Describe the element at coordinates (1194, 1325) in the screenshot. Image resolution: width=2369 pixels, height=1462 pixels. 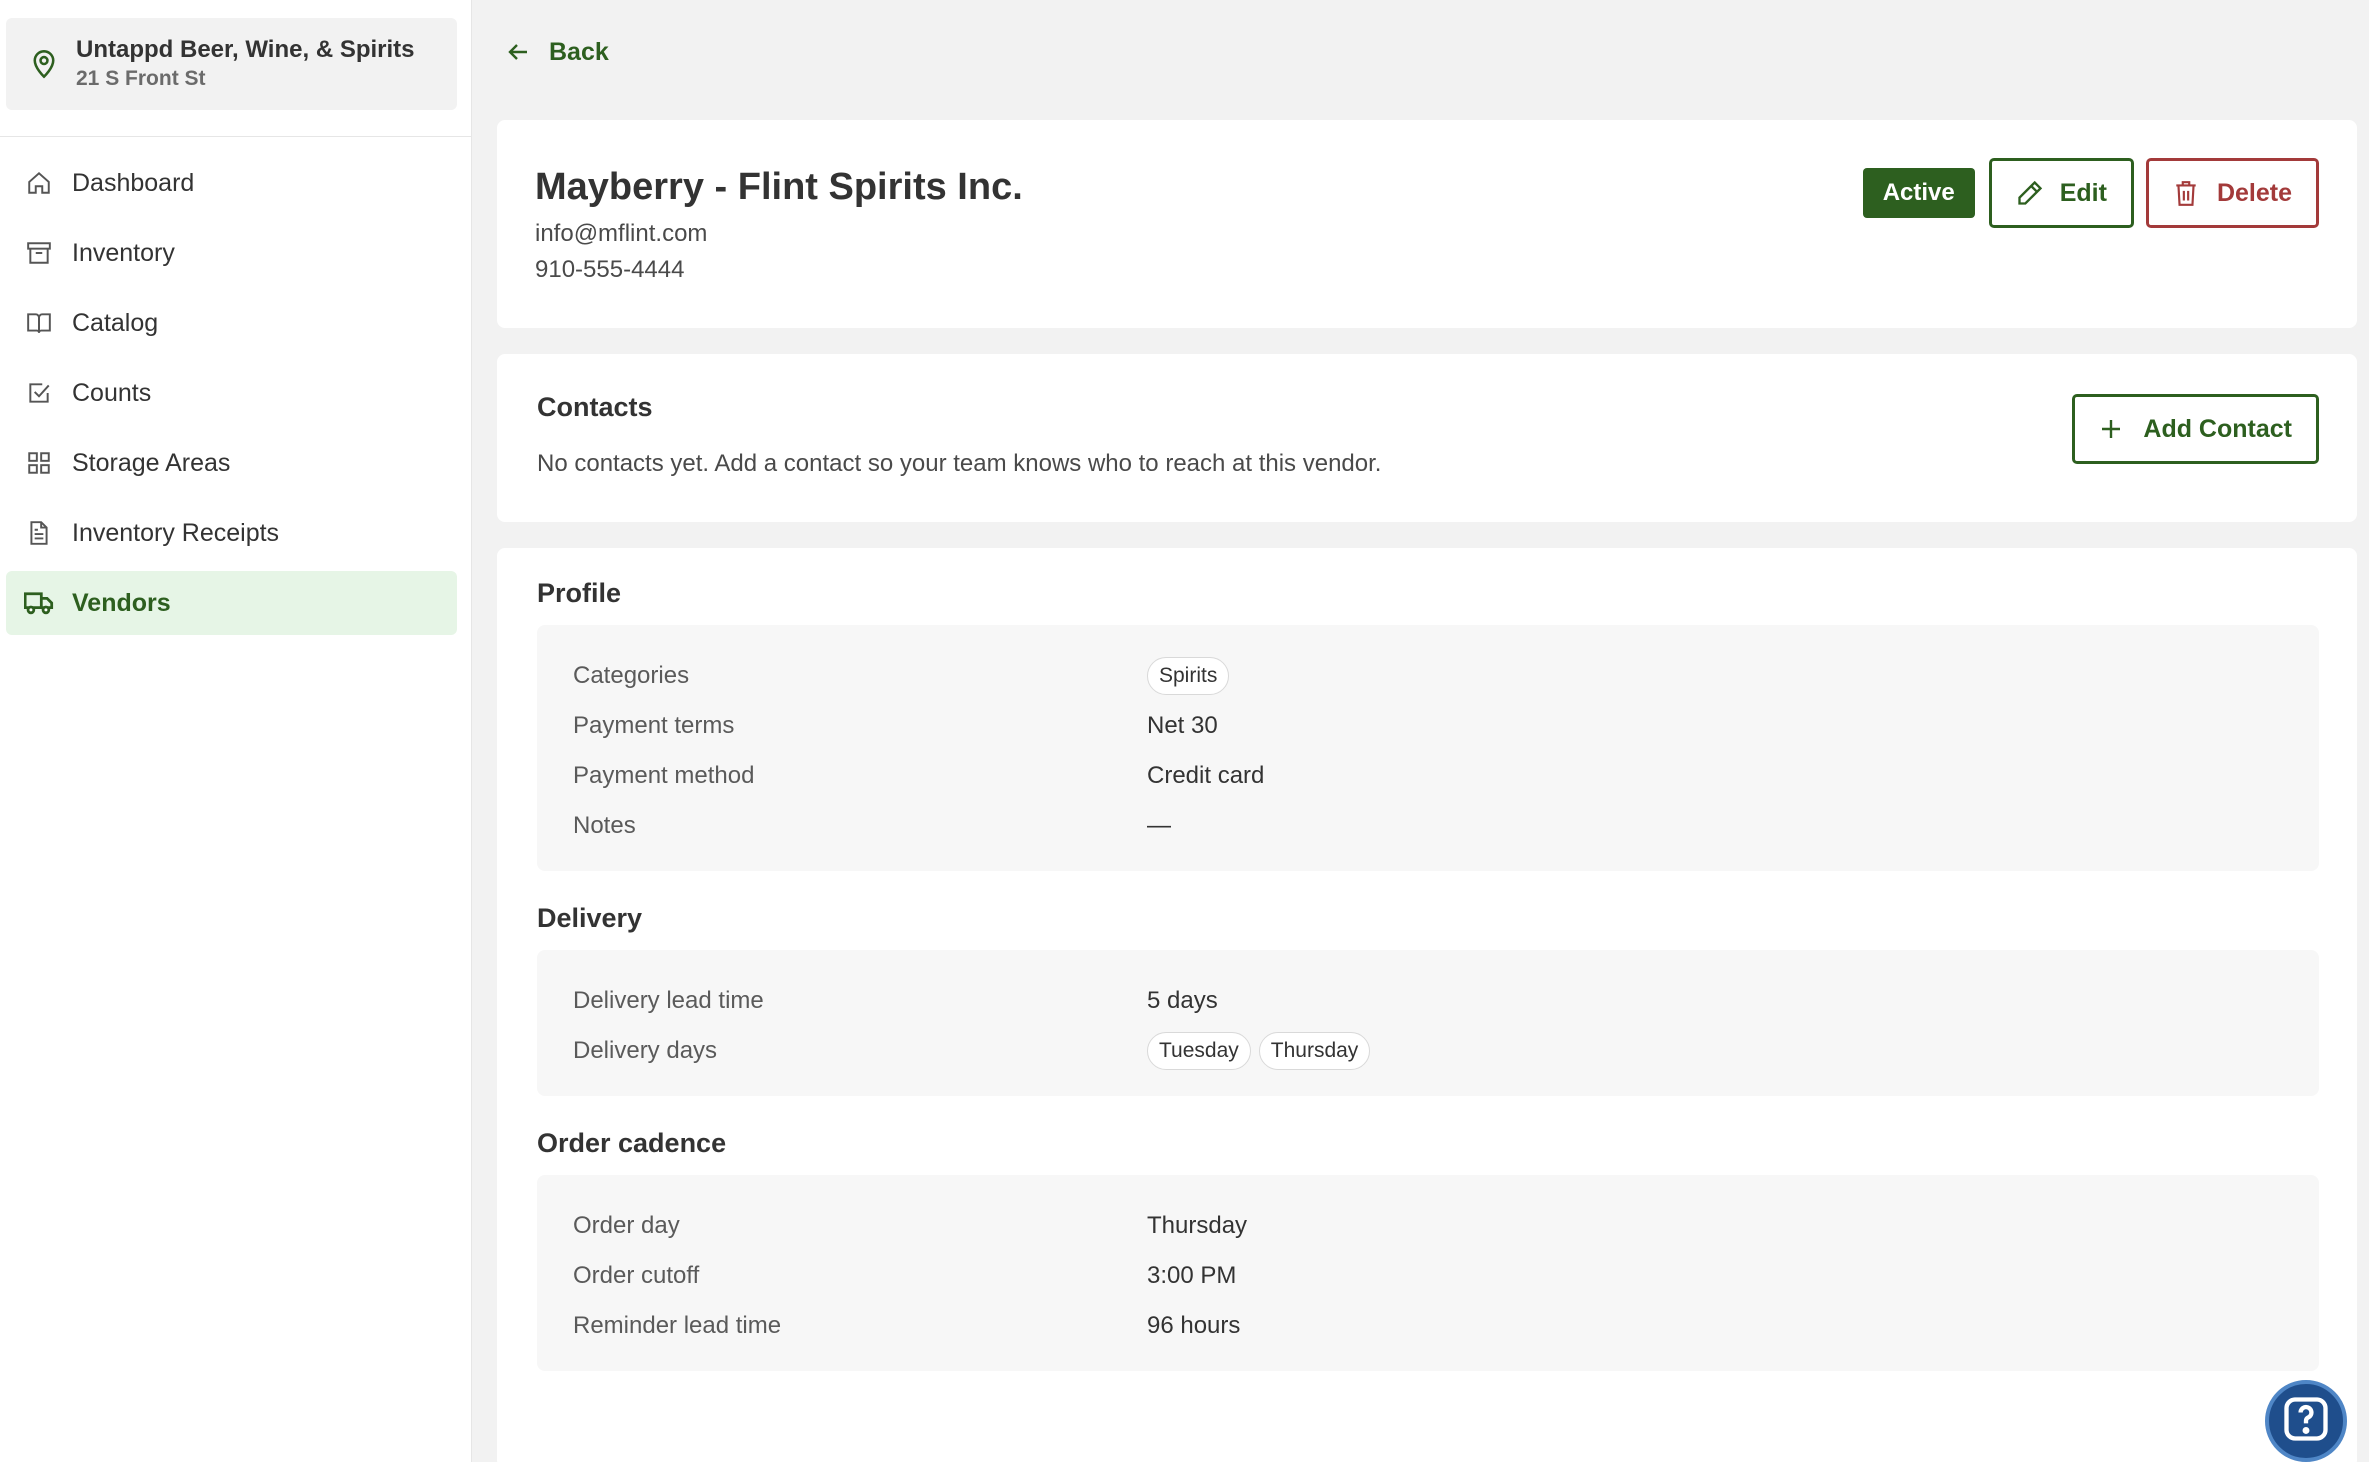
I see `field-value: 96 hours` at that location.